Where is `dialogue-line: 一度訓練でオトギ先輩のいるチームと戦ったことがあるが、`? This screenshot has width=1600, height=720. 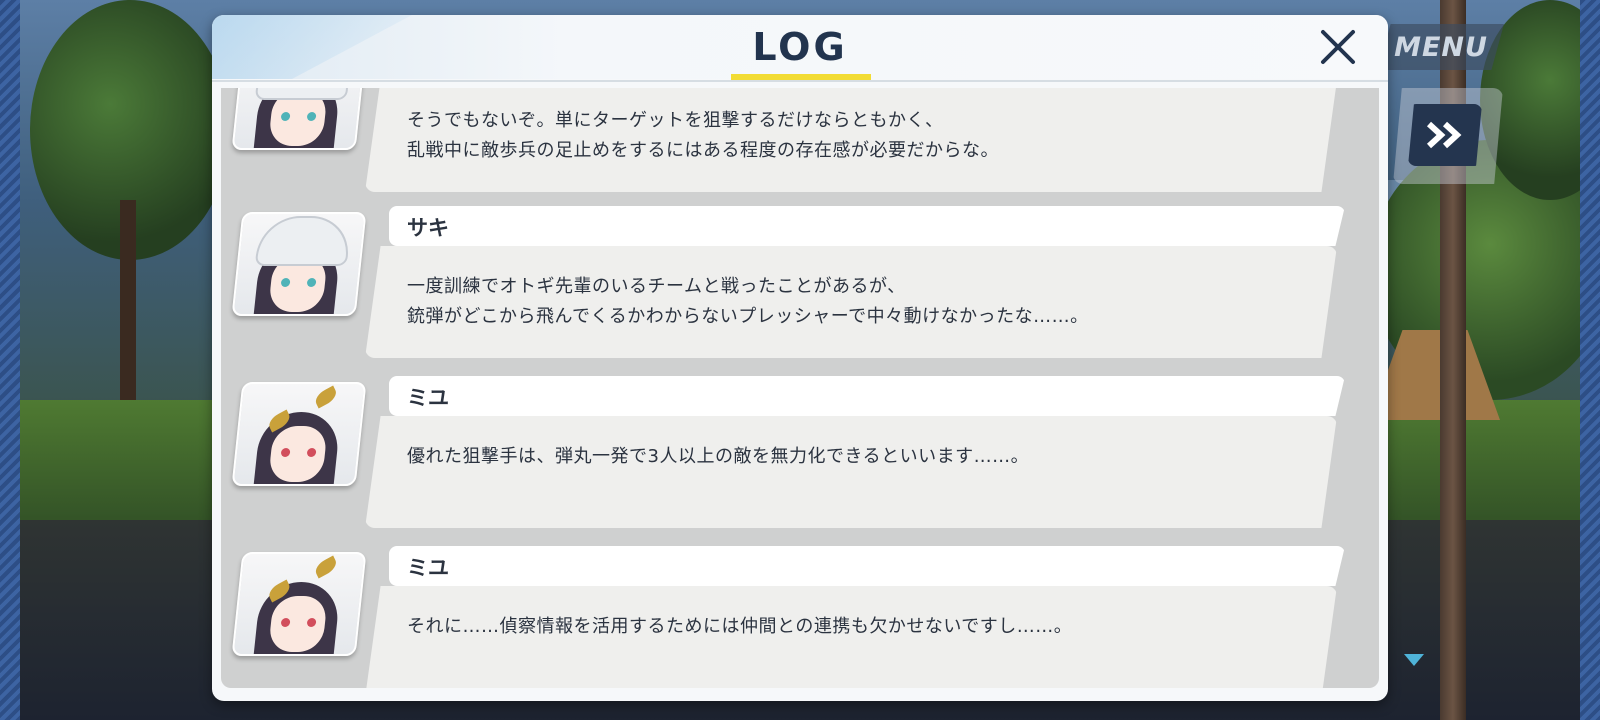 dialogue-line: 一度訓練でオトギ先輩のいるチームと戦ったことがあるが、 is located at coordinates (656, 286).